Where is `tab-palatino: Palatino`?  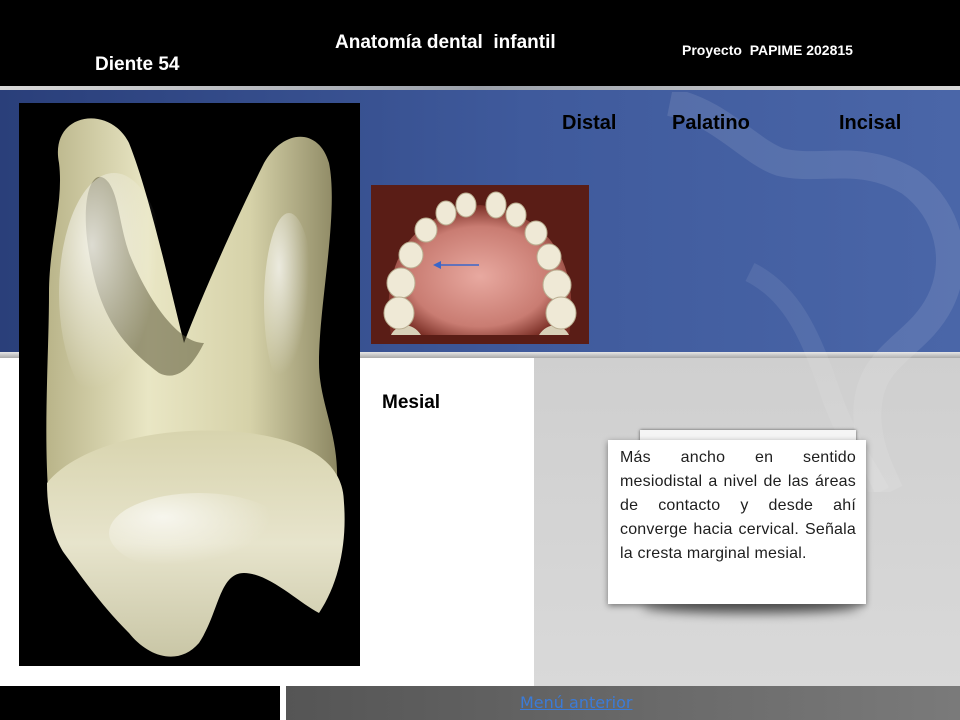
tab-palatino: Palatino is located at coordinates (711, 123).